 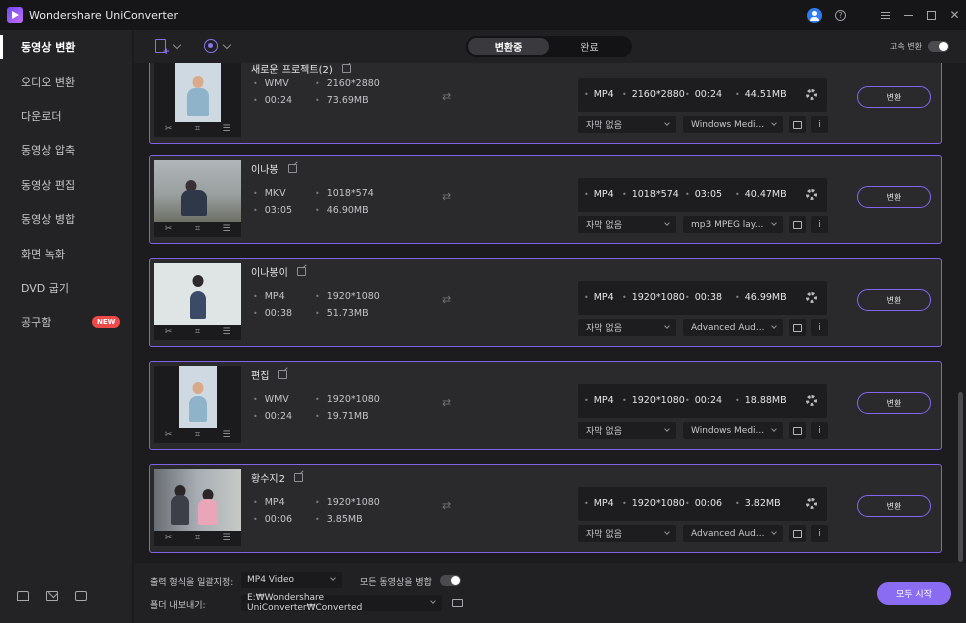 What do you see at coordinates (450, 580) in the screenshot?
I see `merge-toggle` at bounding box center [450, 580].